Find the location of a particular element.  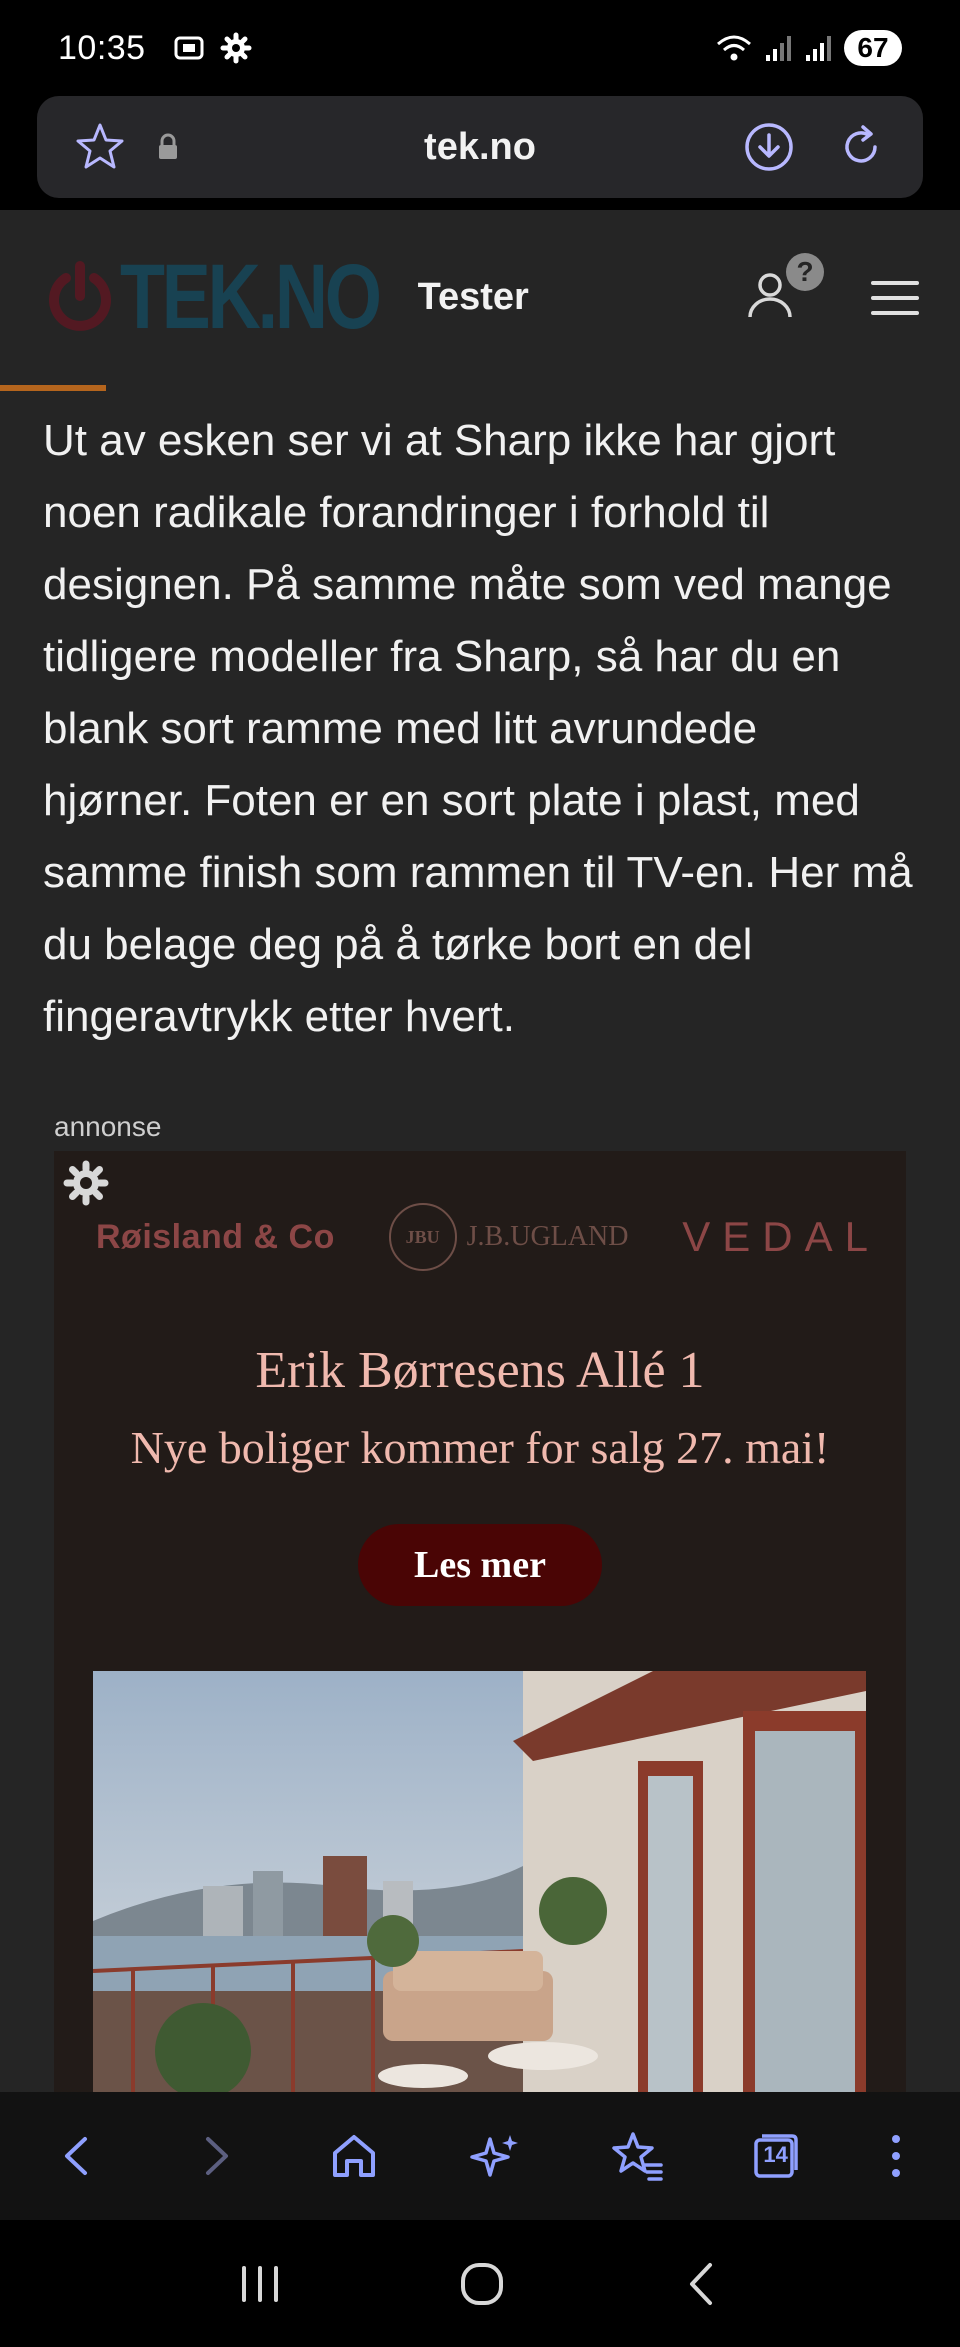

browser-toolbar: 14 is located at coordinates (480, 2156).